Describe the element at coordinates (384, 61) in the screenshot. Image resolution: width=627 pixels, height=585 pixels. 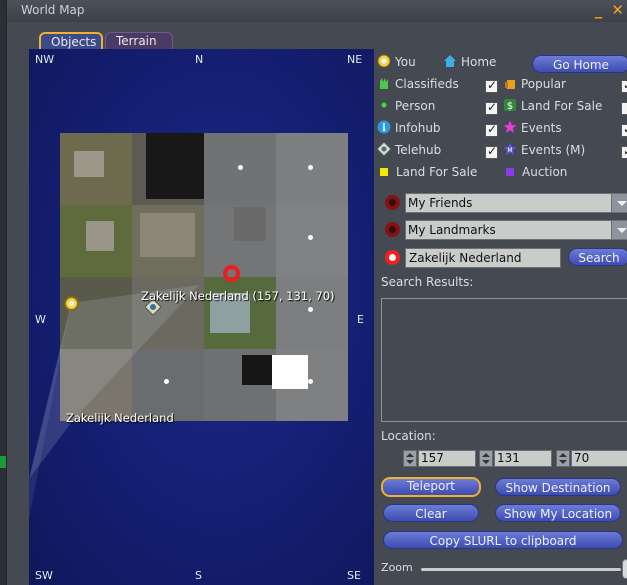
I see `you-icon` at that location.